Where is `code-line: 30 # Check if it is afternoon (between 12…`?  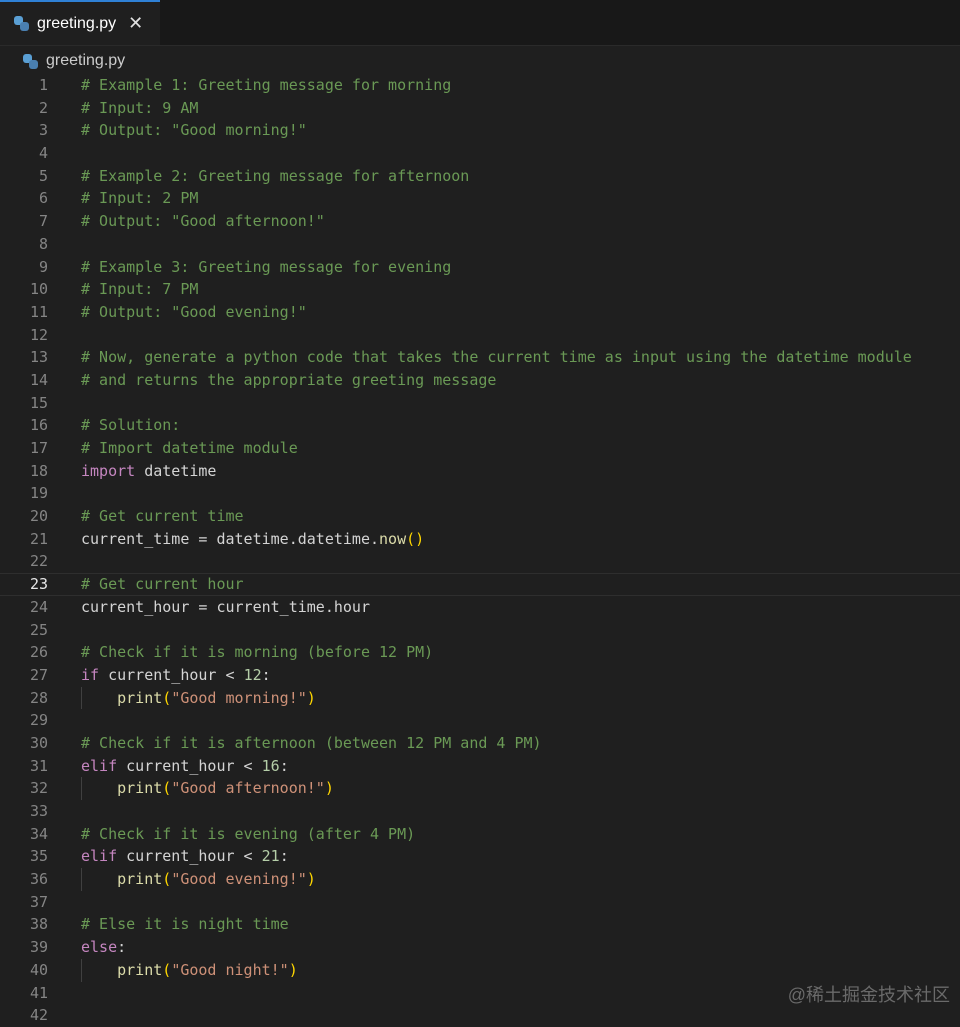 code-line: 30 # Check if it is afternoon (between 12… is located at coordinates (480, 743).